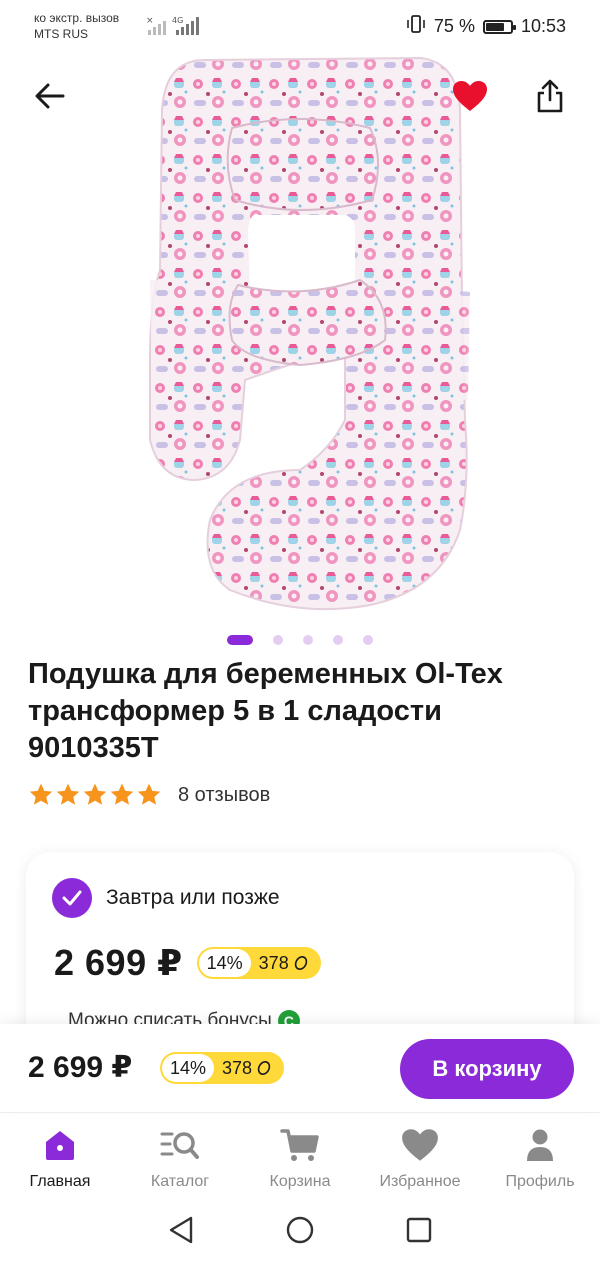 The height and width of the screenshot is (1266, 600). I want to click on back-button, so click(50, 96).